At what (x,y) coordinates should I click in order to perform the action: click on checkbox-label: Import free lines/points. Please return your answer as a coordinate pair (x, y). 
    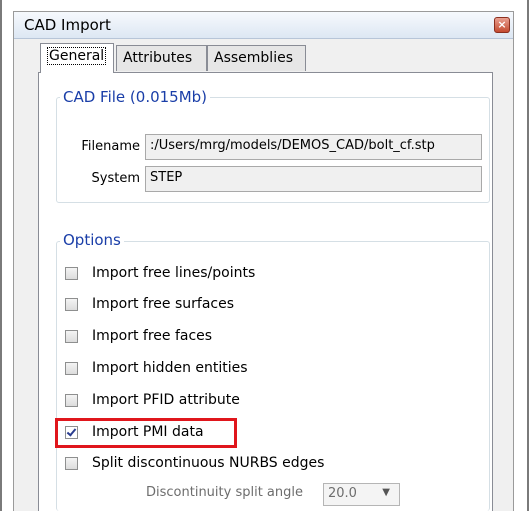
    Looking at the image, I should click on (174, 273).